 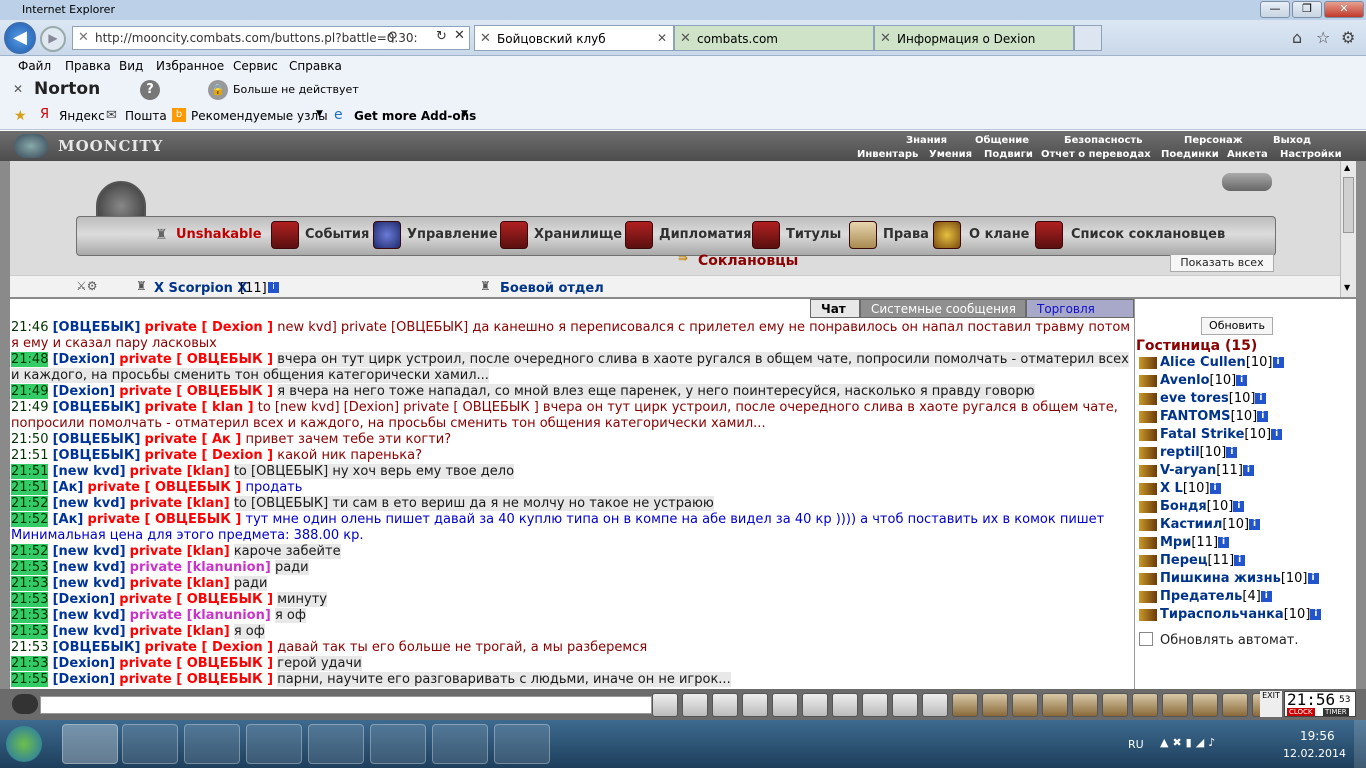 What do you see at coordinates (1008, 154) in the screenshot?
I see `link-achievements: Подвиги` at bounding box center [1008, 154].